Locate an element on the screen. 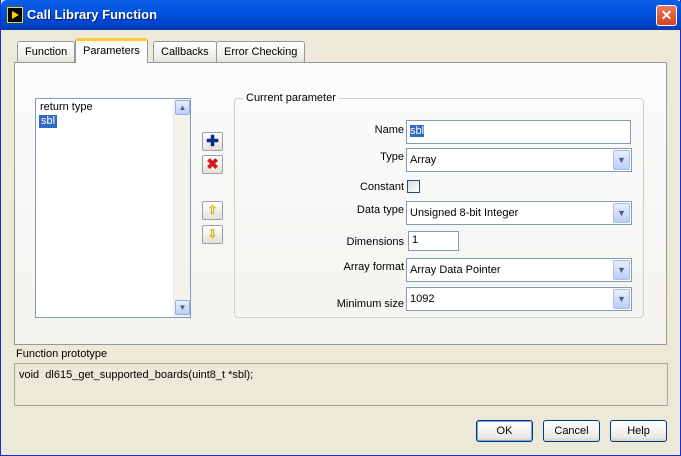  delete-parameter-button: ✖ is located at coordinates (212, 164).